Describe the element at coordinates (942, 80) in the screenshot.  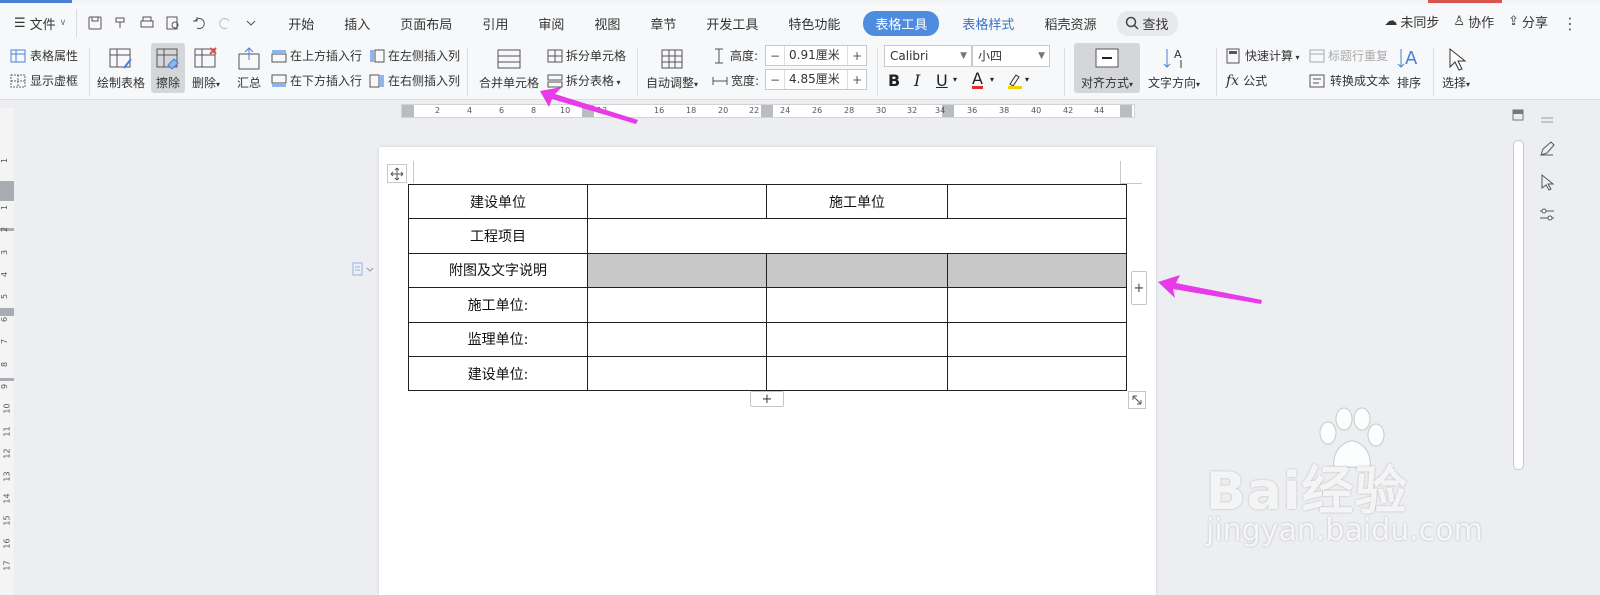
I see `underline-button: U` at that location.